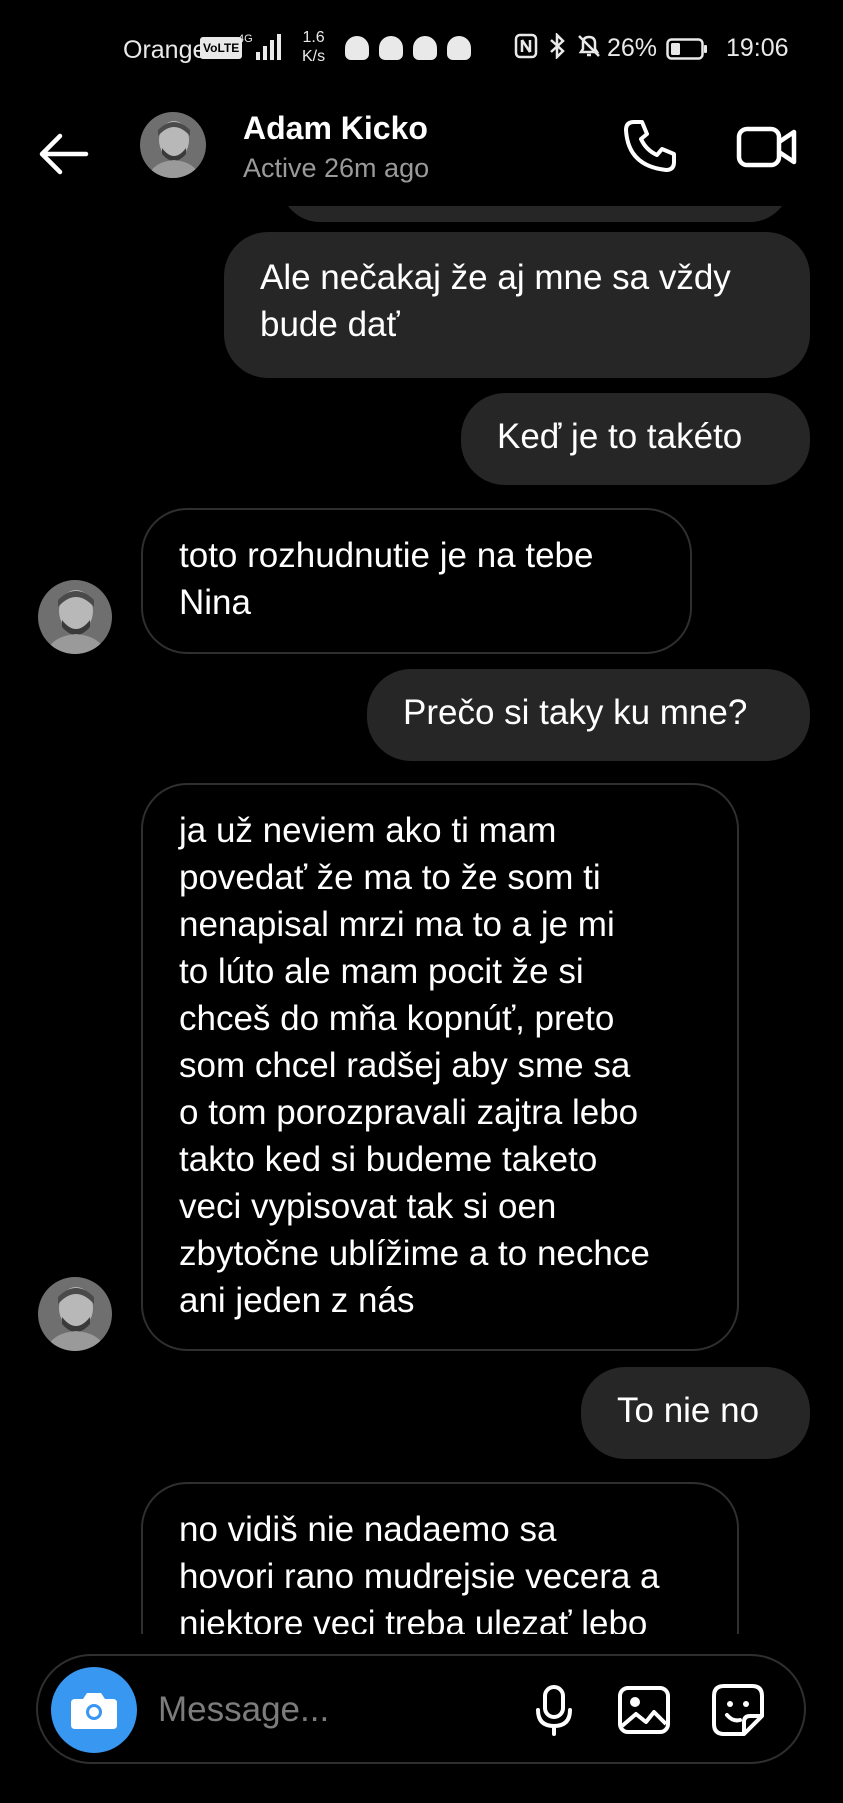 The height and width of the screenshot is (1803, 843). I want to click on mute-icon, so click(589, 46).